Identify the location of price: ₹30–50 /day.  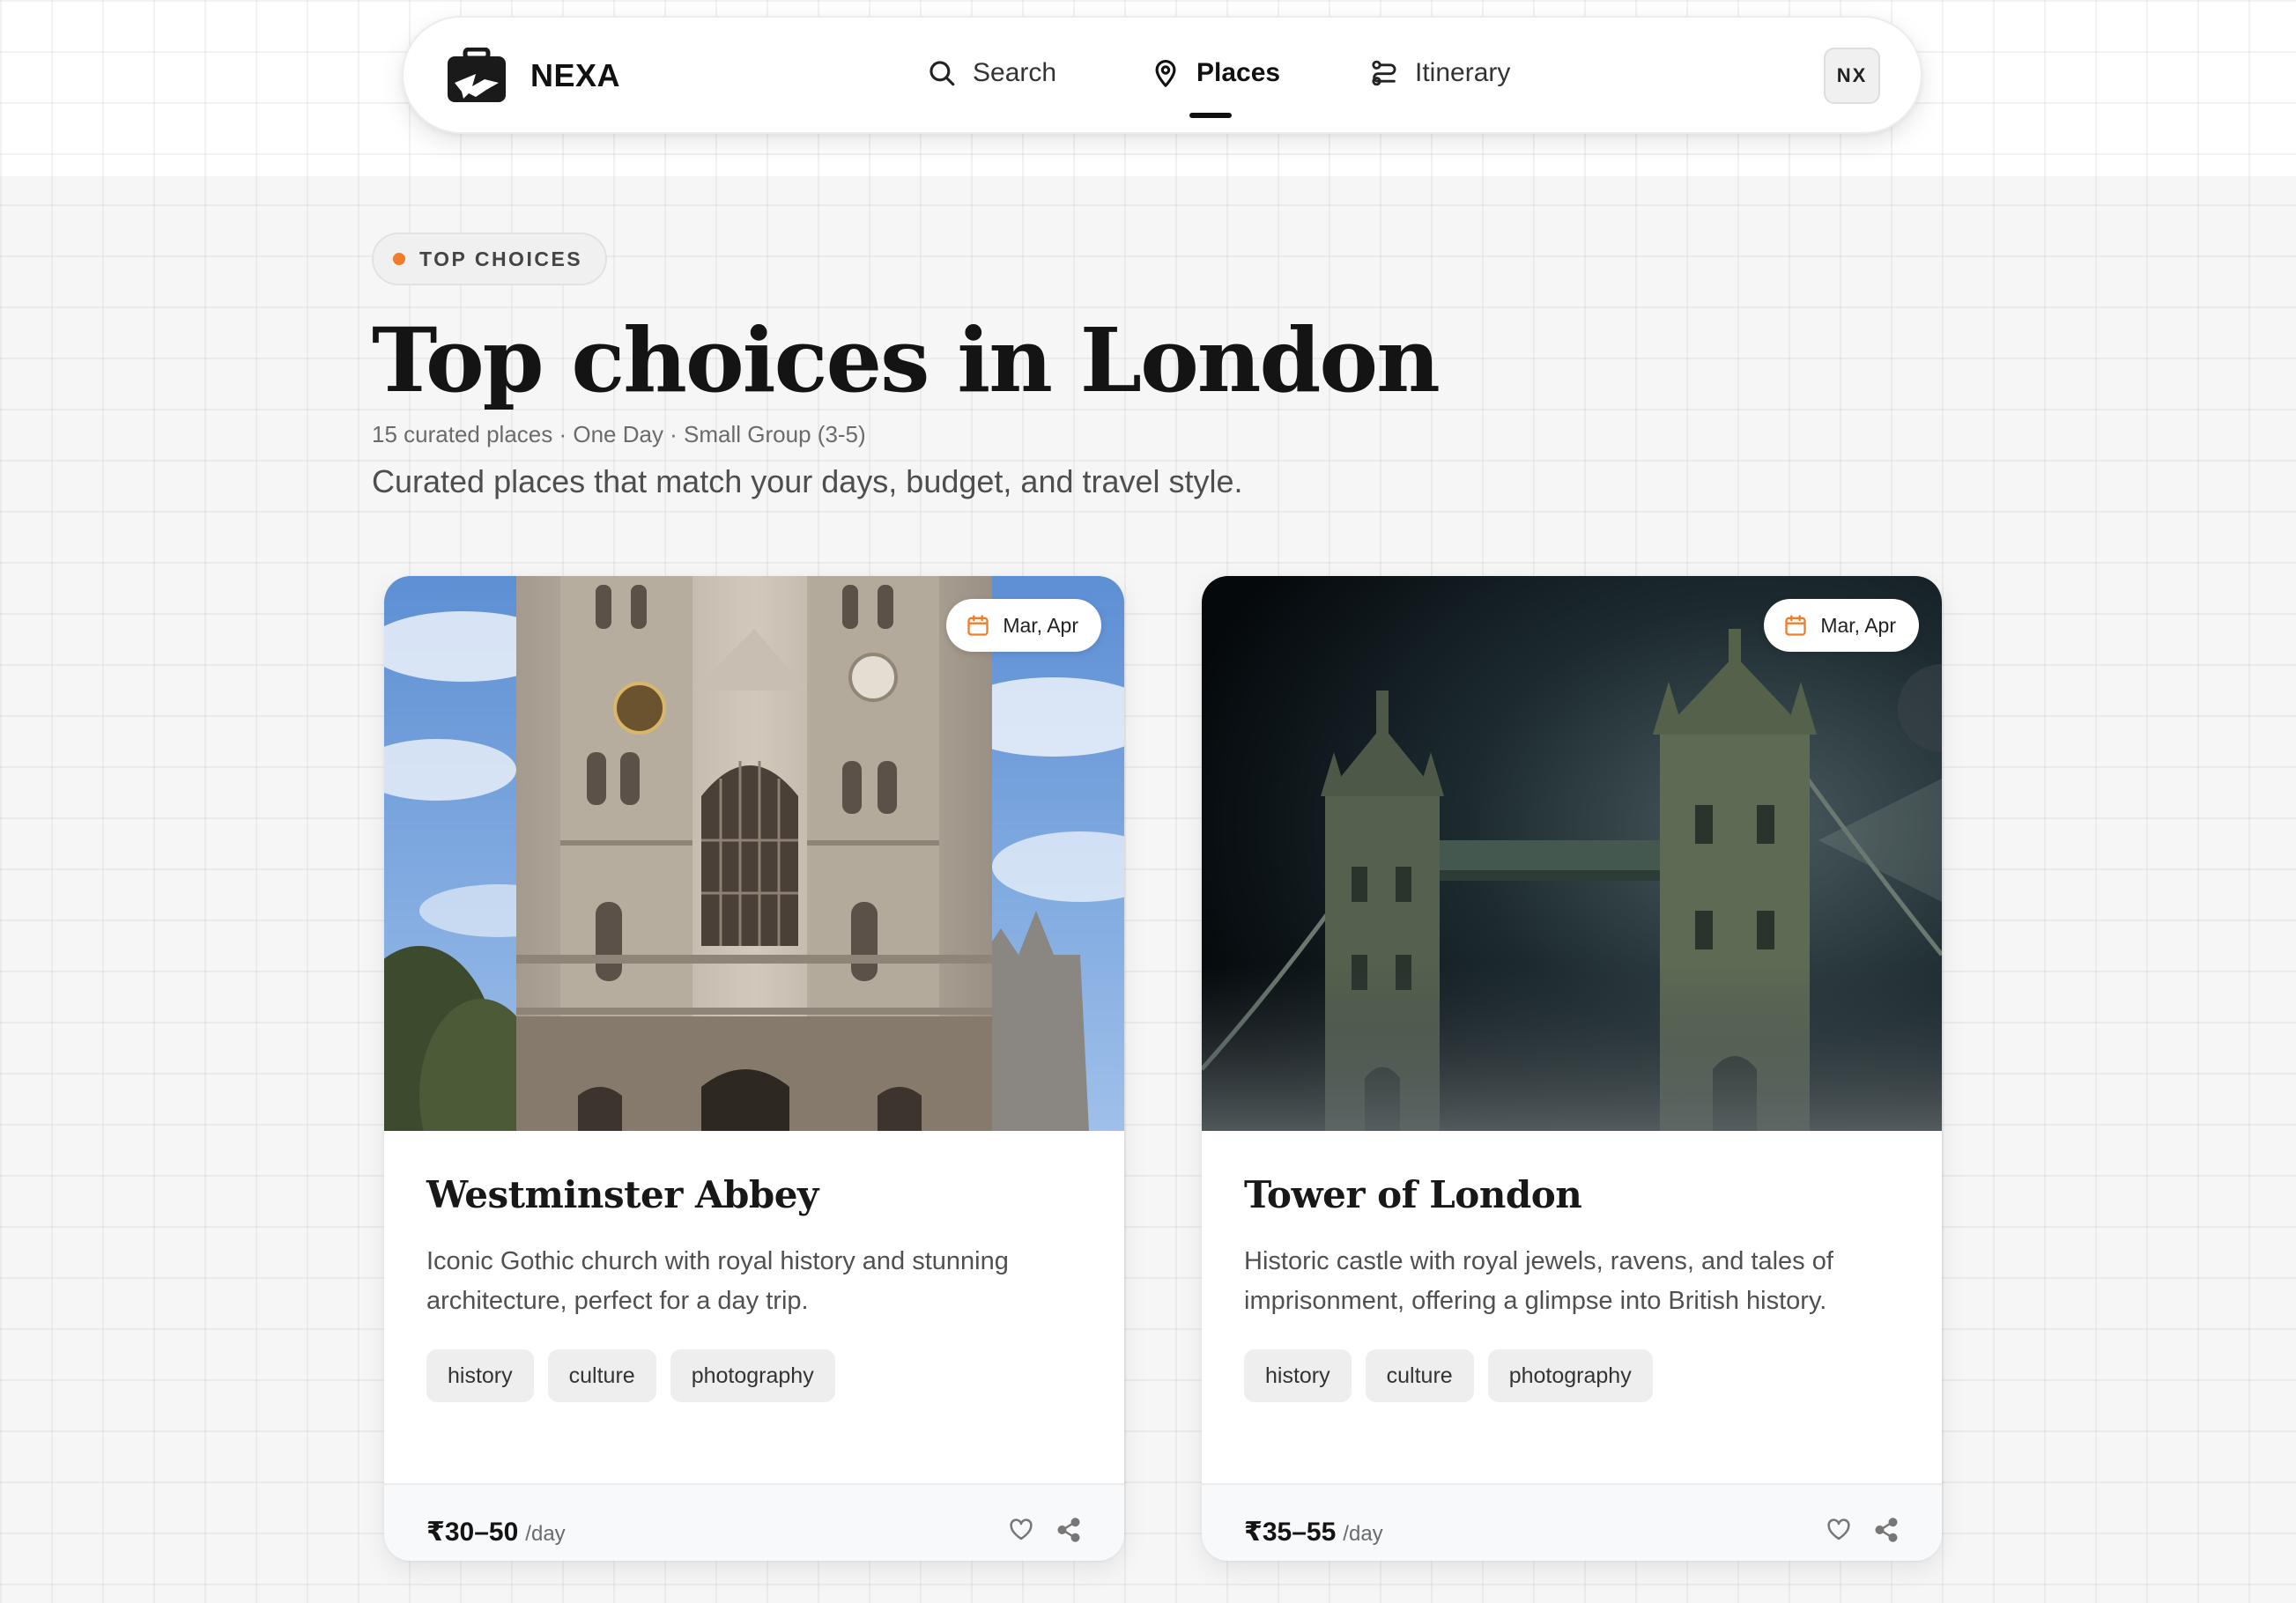
(496, 1532).